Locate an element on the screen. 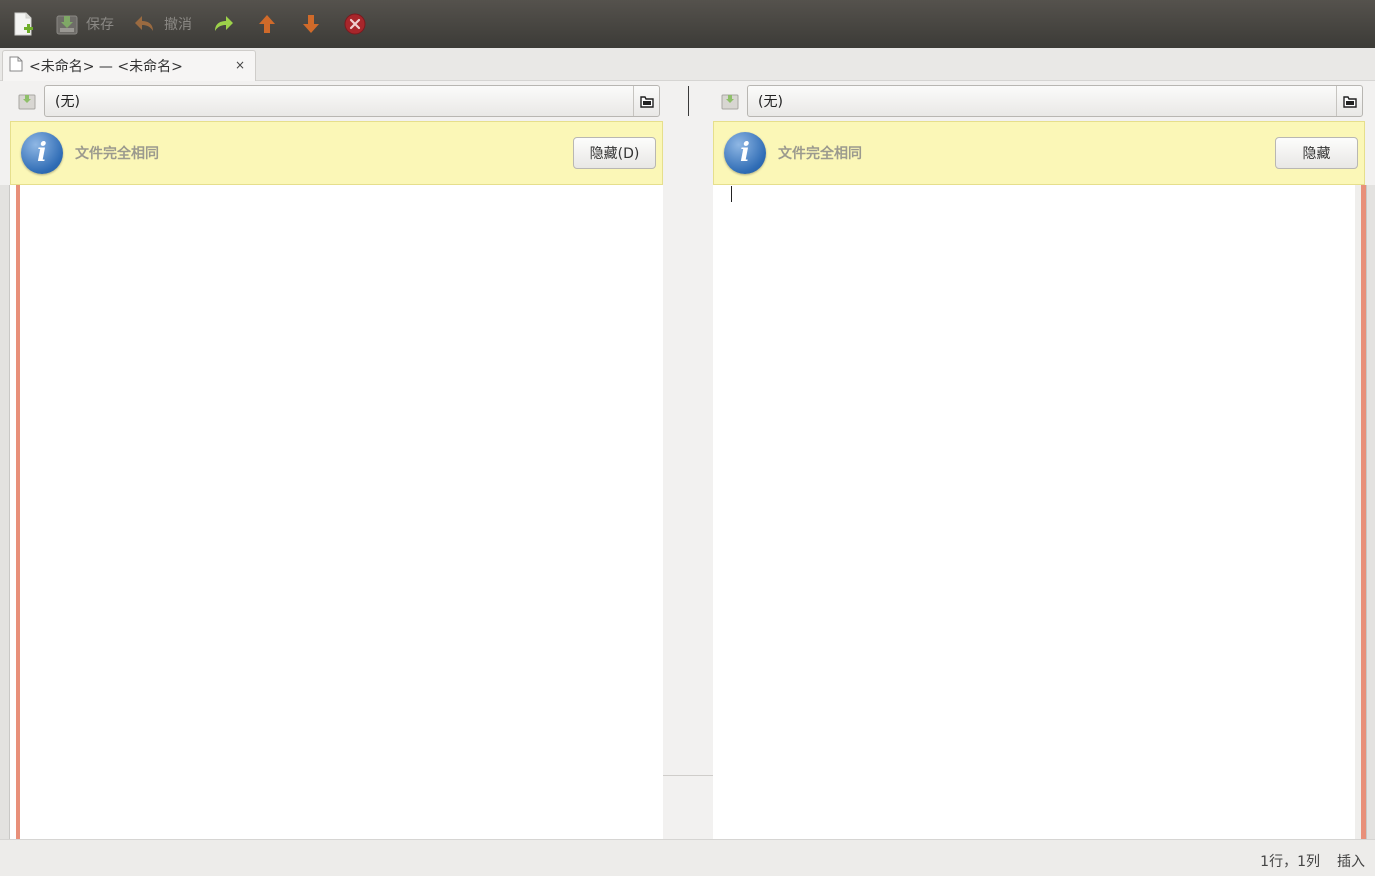  status-bar: 1行，1列 插入 is located at coordinates (687, 857).